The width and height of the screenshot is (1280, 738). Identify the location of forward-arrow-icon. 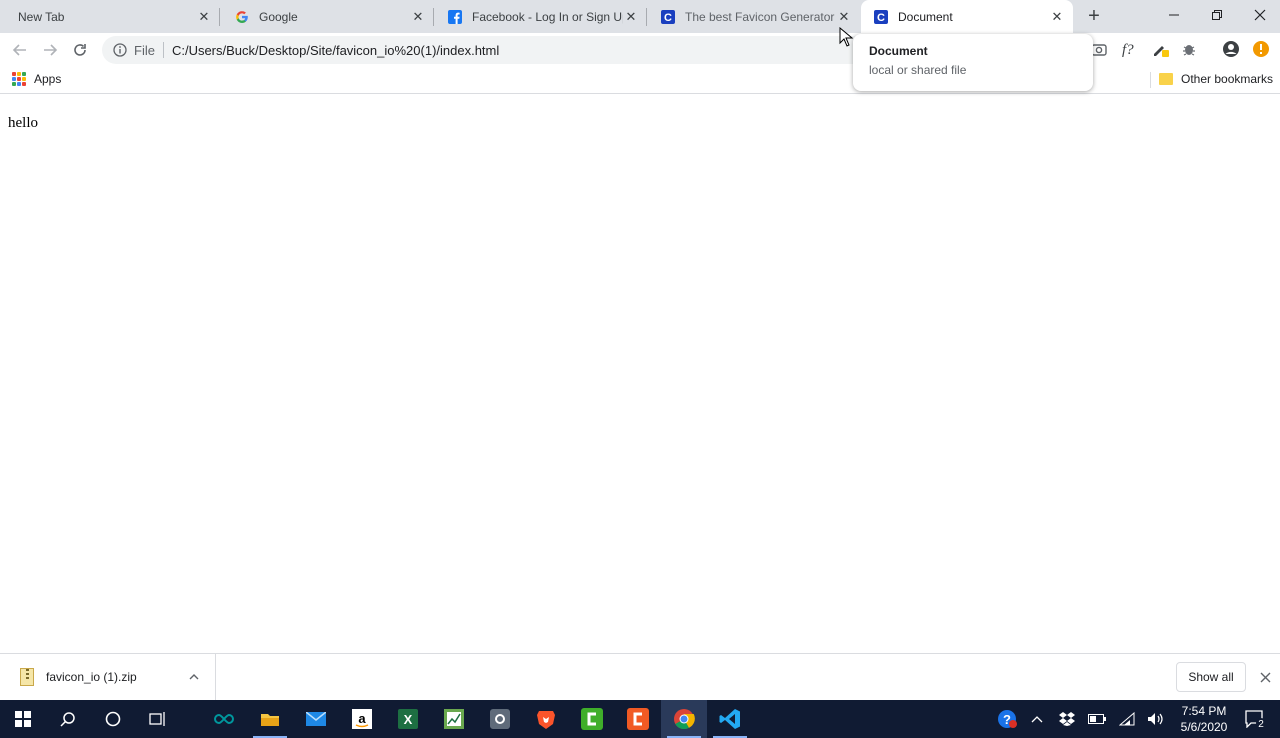
(51, 50).